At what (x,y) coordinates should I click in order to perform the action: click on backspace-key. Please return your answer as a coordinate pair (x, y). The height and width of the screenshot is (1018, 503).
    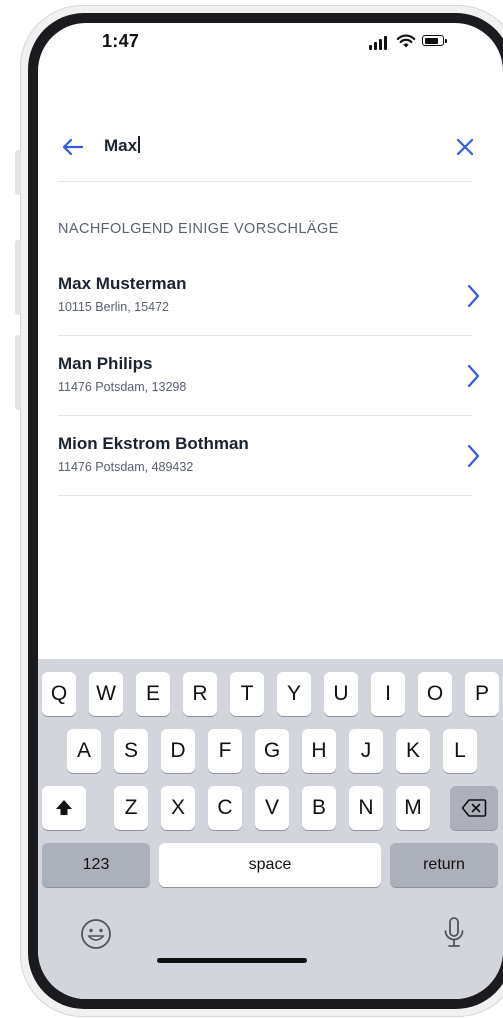
    Looking at the image, I should click on (474, 808).